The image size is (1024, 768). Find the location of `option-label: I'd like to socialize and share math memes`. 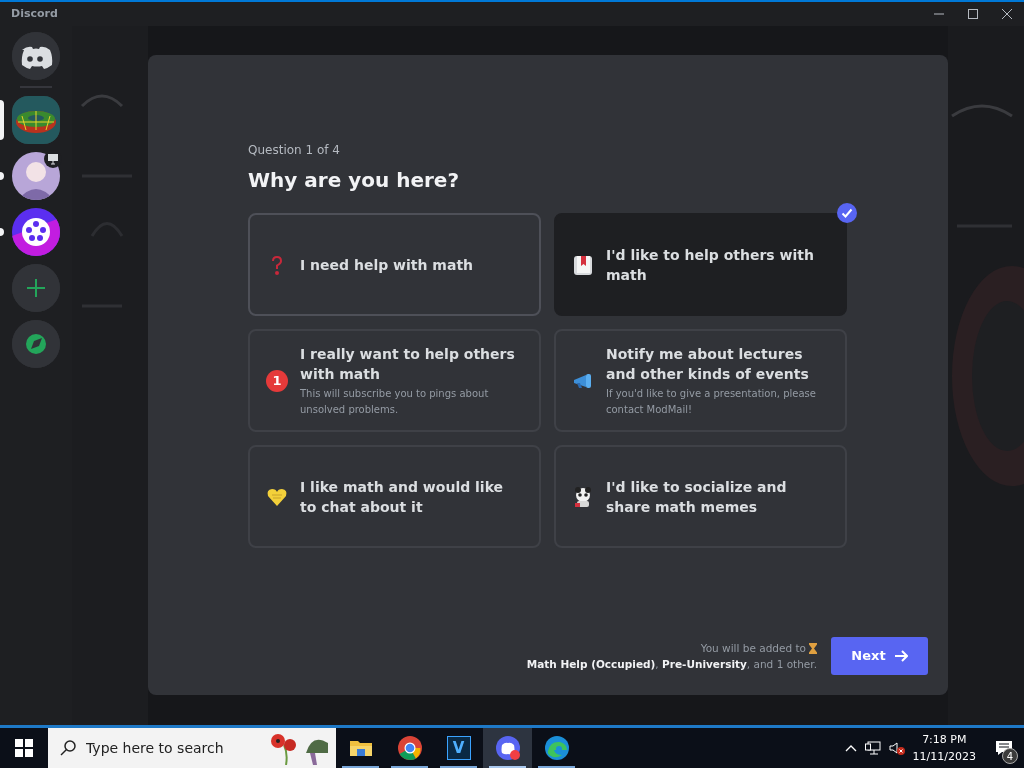

option-label: I'd like to socialize and share math memes is located at coordinates (697, 497).